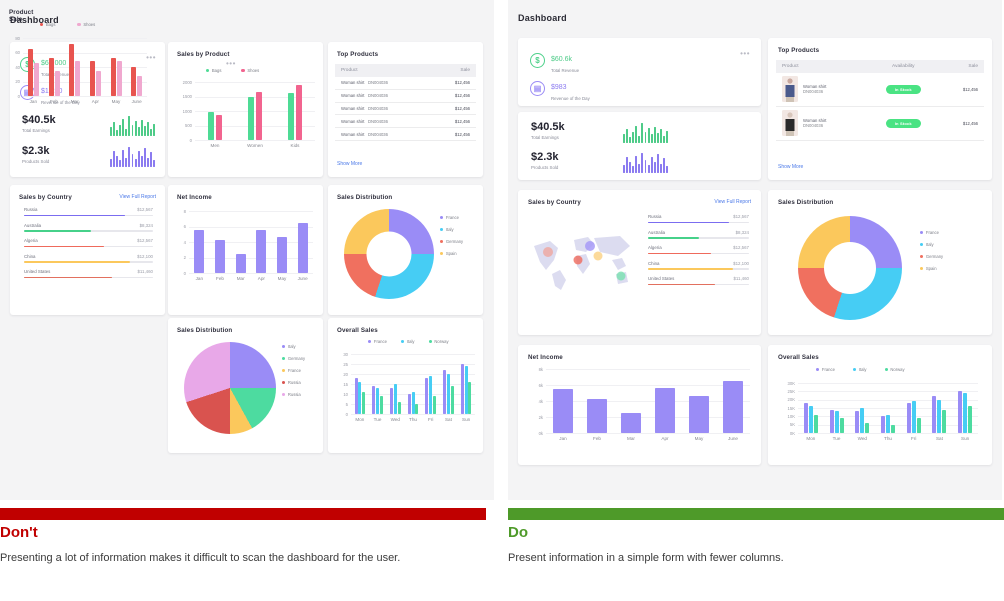 The image size is (1004, 601). Describe the element at coordinates (293, 382) in the screenshot. I see `legend-item: Russia` at that location.